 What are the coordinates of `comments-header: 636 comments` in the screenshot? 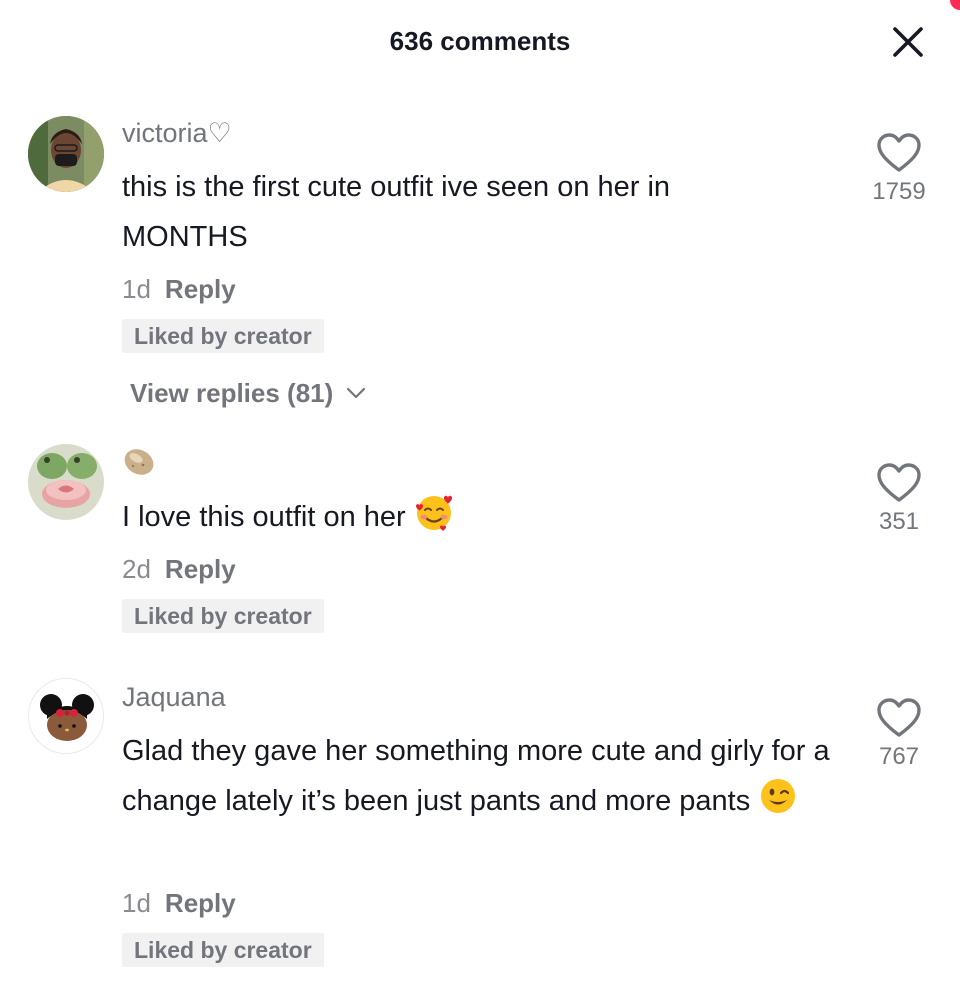 It's located at (480, 42).